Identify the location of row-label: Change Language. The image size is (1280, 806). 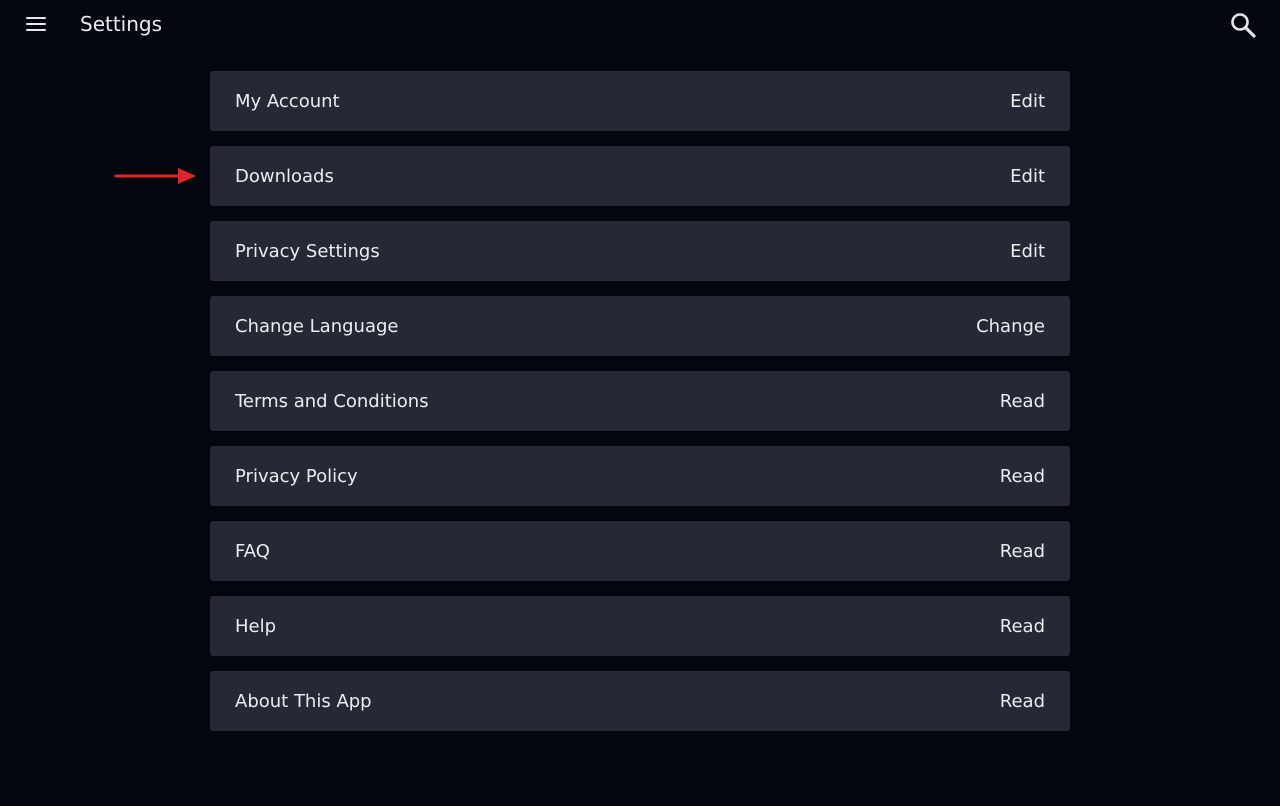
(317, 326).